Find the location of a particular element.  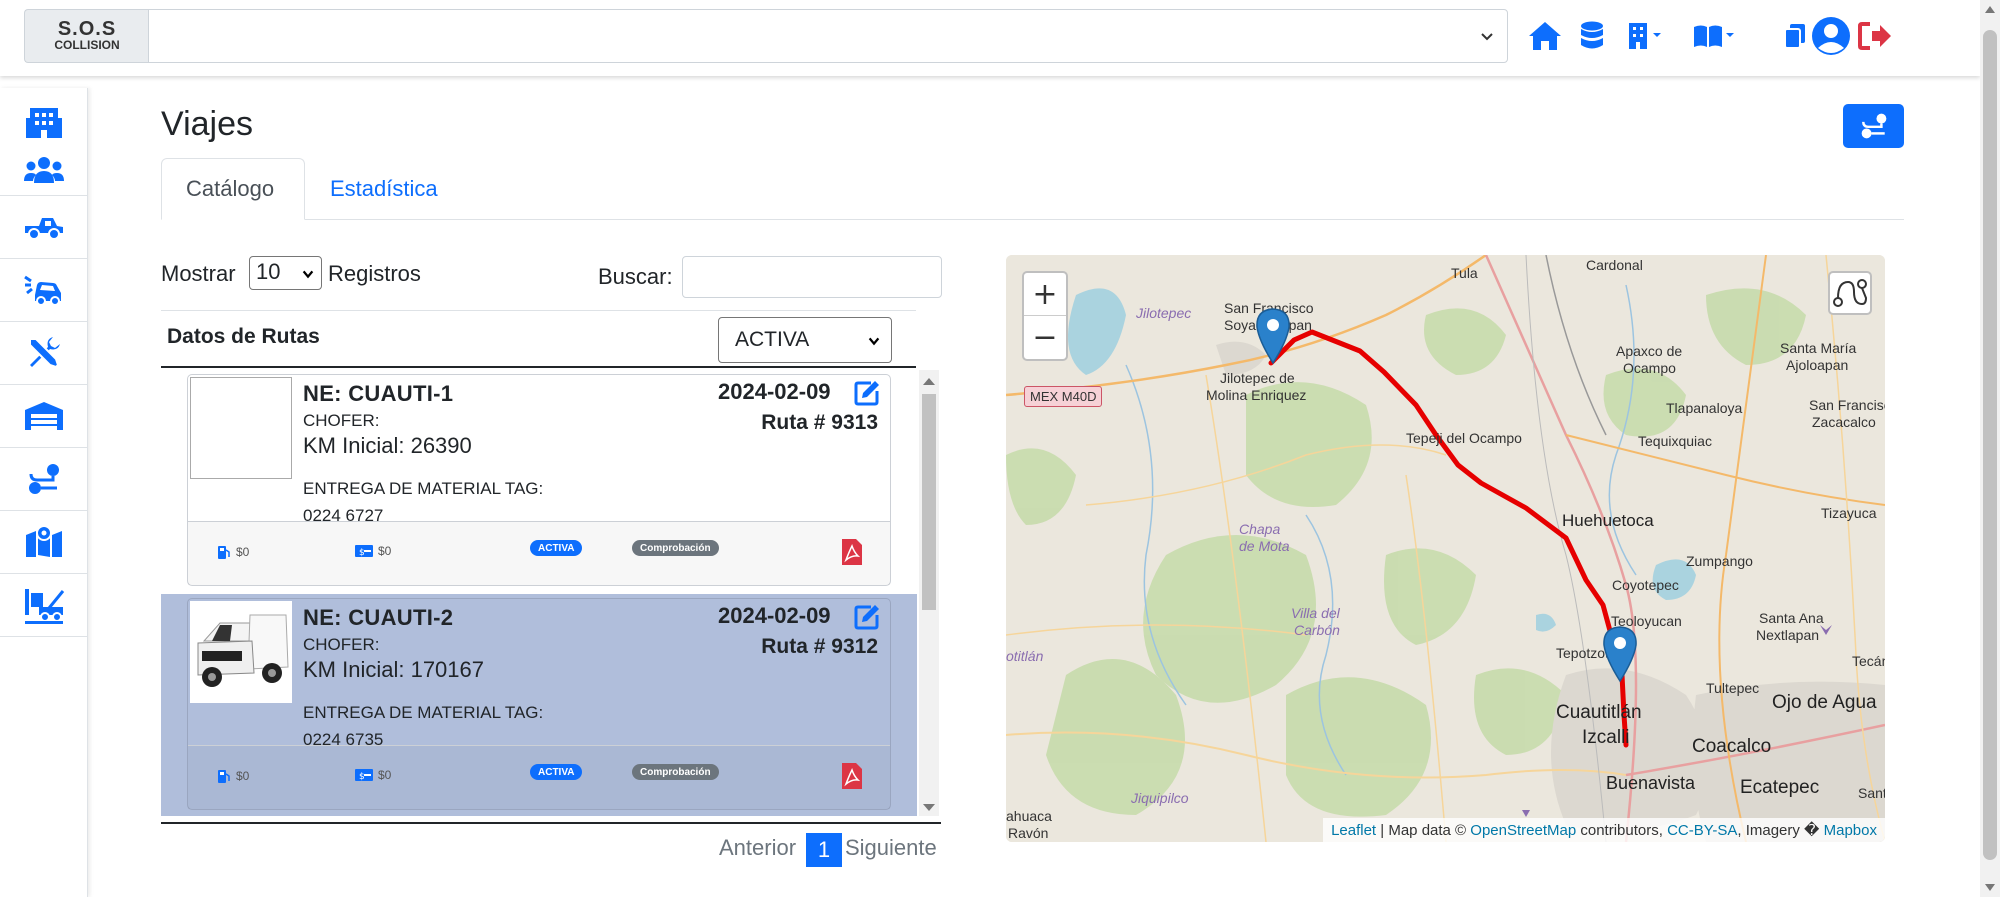

list-bottom-border is located at coordinates (551, 823).